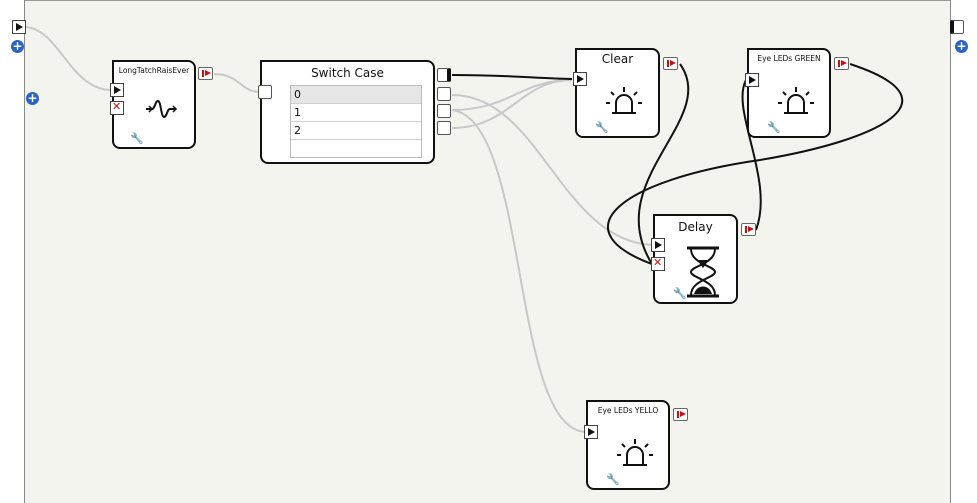 Image resolution: width=977 pixels, height=503 pixels. I want to click on clear-title: Clear, so click(617, 59).